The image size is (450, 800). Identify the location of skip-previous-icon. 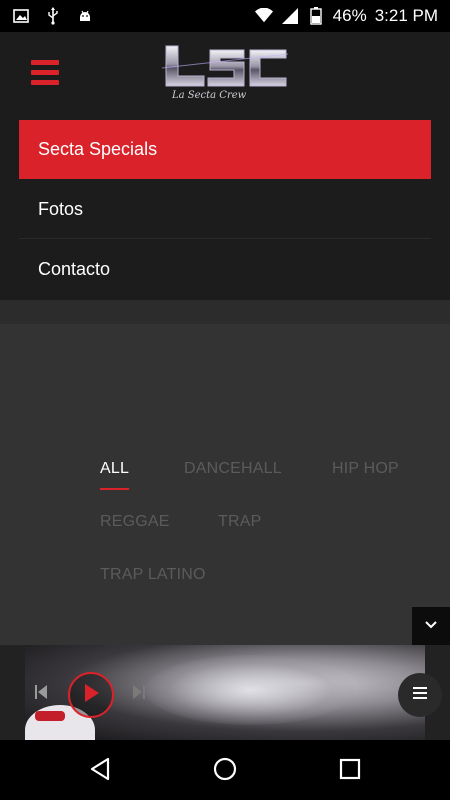
(41, 694).